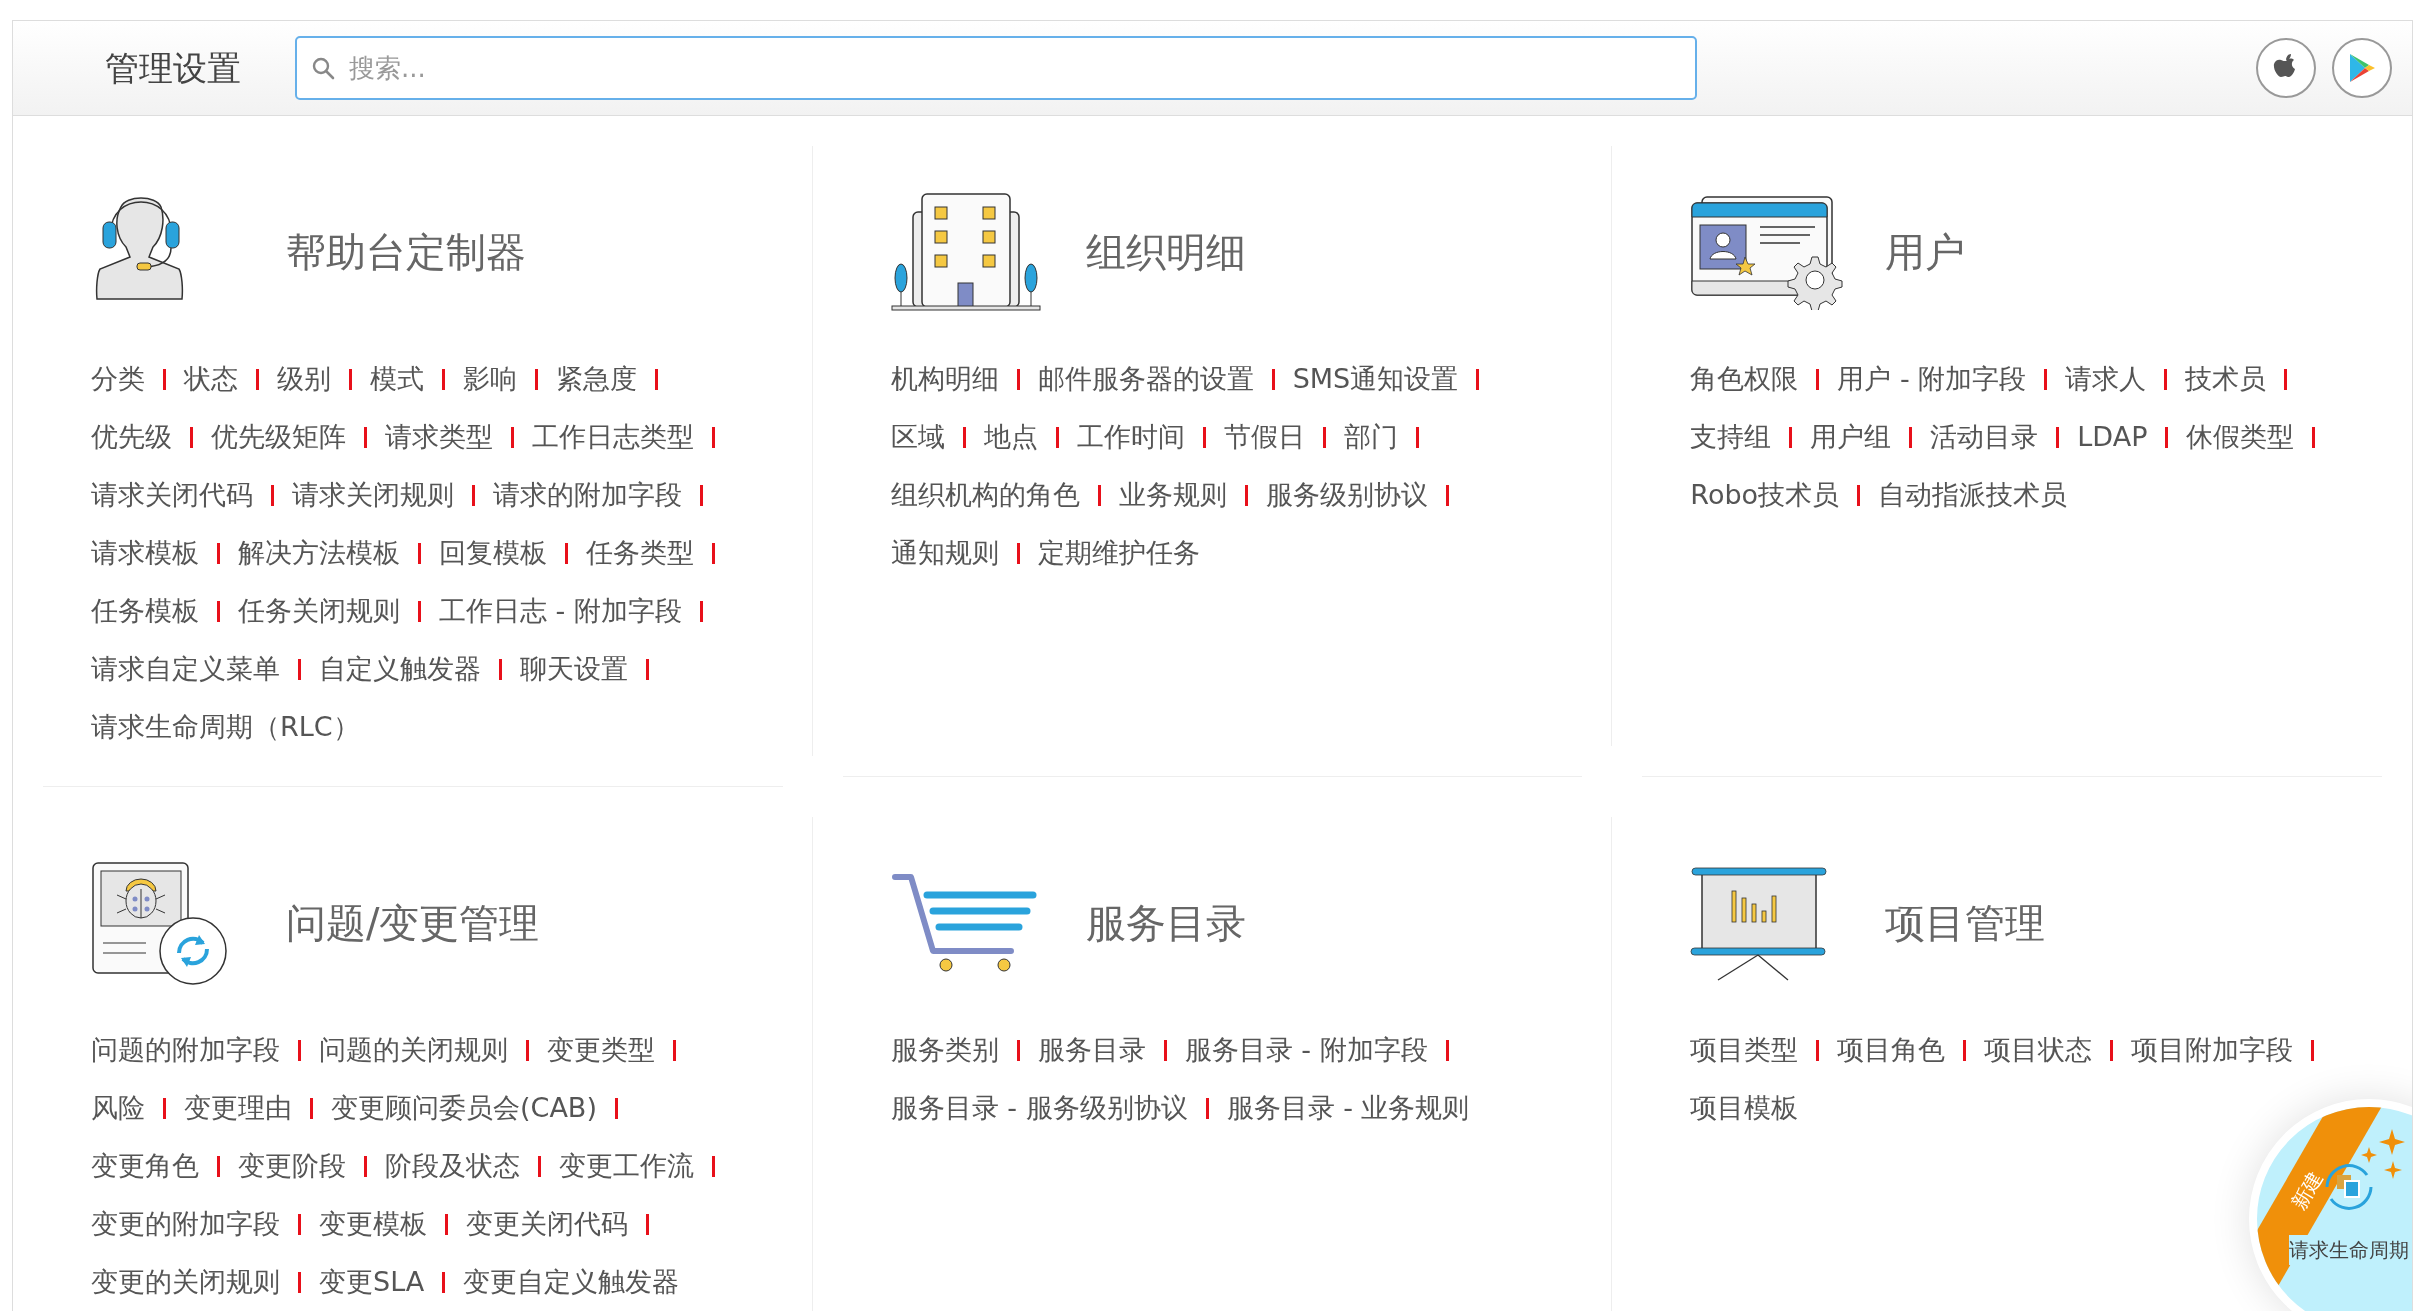  Describe the element at coordinates (172, 495) in the screenshot. I see `settings-link: 请求关闭代码` at that location.